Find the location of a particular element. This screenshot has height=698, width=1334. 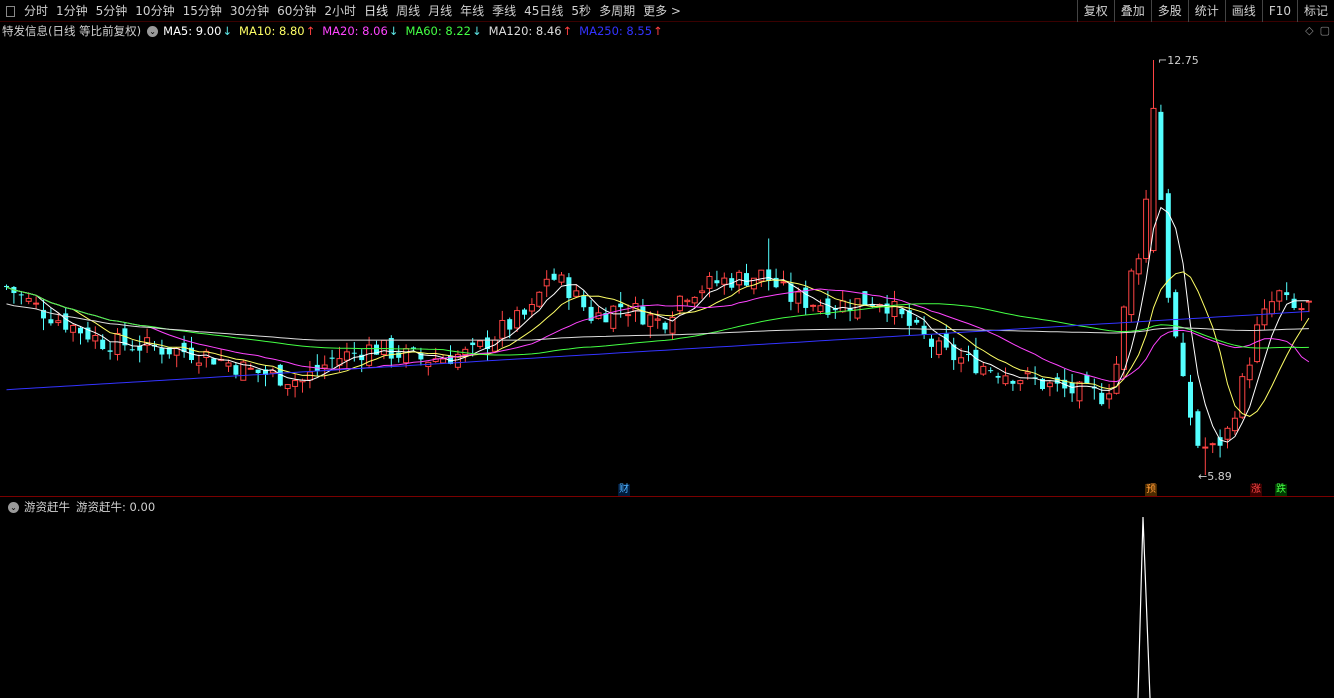

period-tab: 5分钟 is located at coordinates (112, 11).